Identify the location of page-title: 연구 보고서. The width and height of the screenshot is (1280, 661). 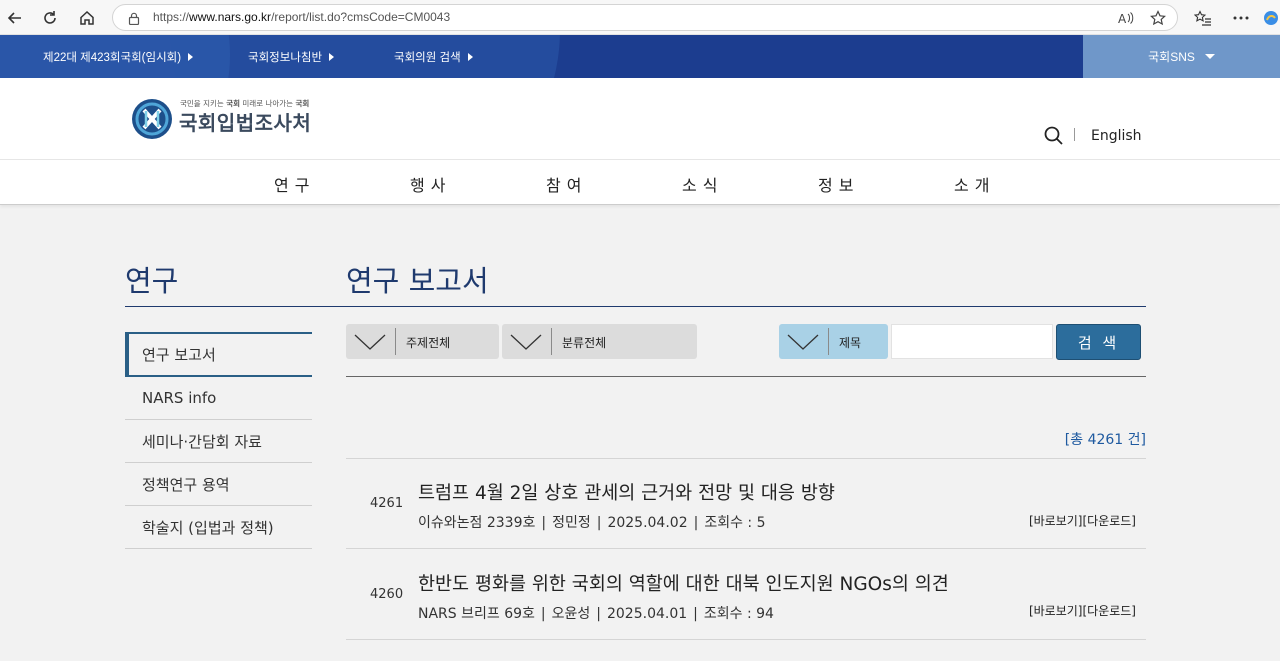
(417, 281).